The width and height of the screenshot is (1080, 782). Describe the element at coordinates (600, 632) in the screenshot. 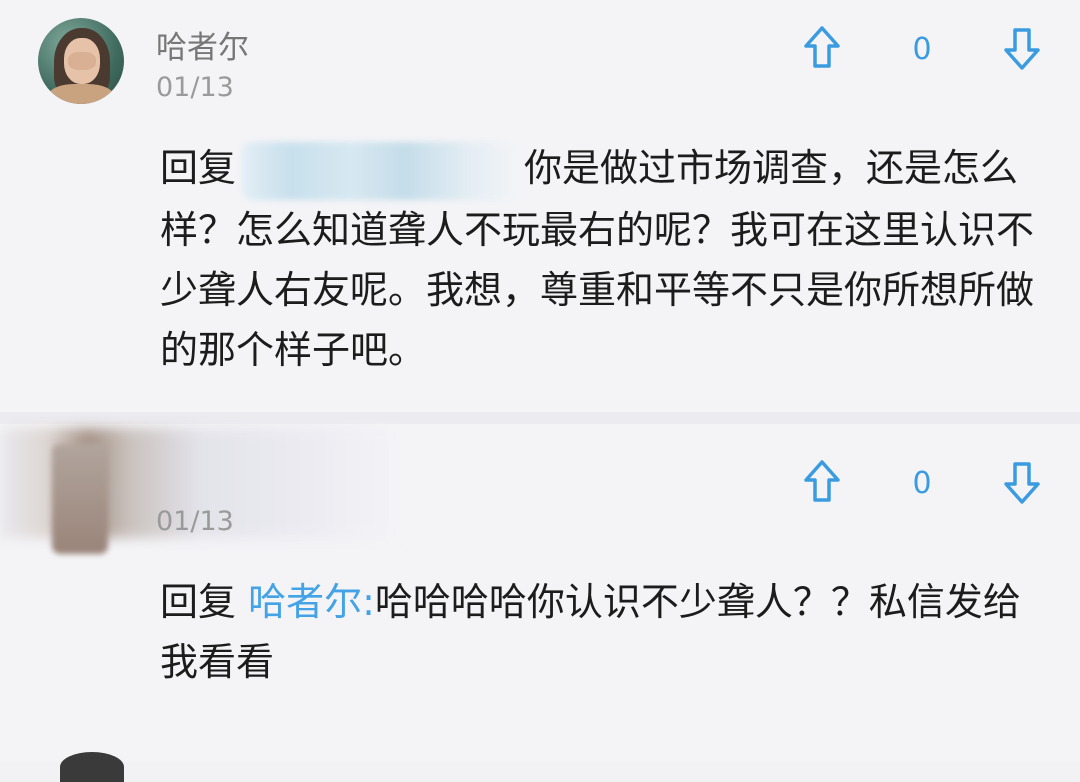

I see `comment-body: 回复 哈者尔:哈哈哈哈你认识不少聋人？？私信发给我看看` at that location.